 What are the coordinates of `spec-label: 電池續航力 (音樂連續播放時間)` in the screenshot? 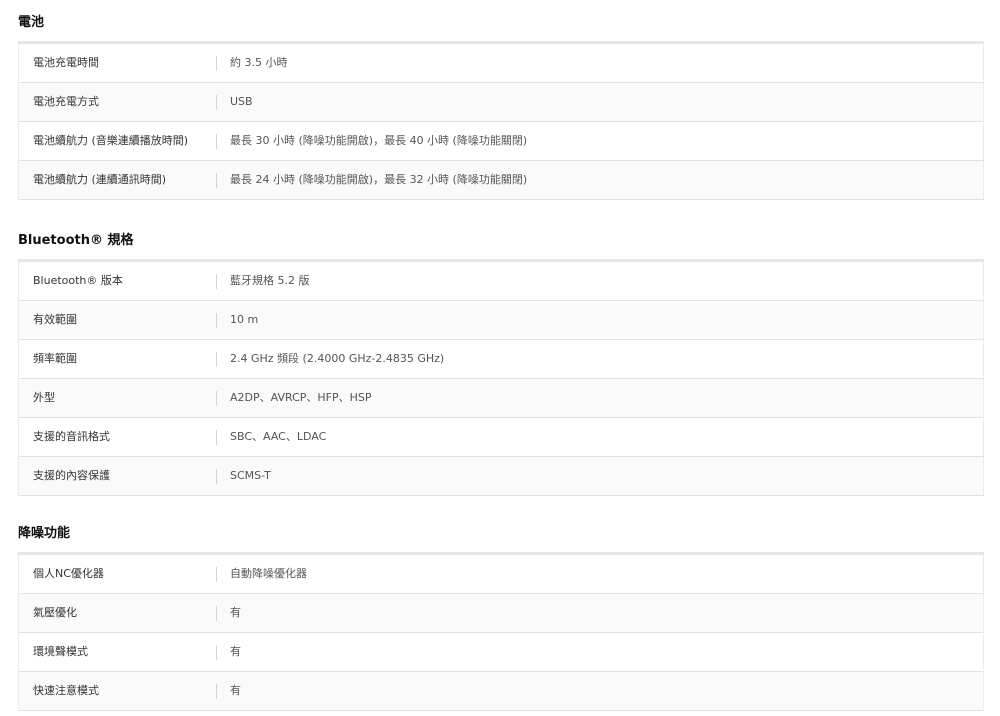 It's located at (111, 140).